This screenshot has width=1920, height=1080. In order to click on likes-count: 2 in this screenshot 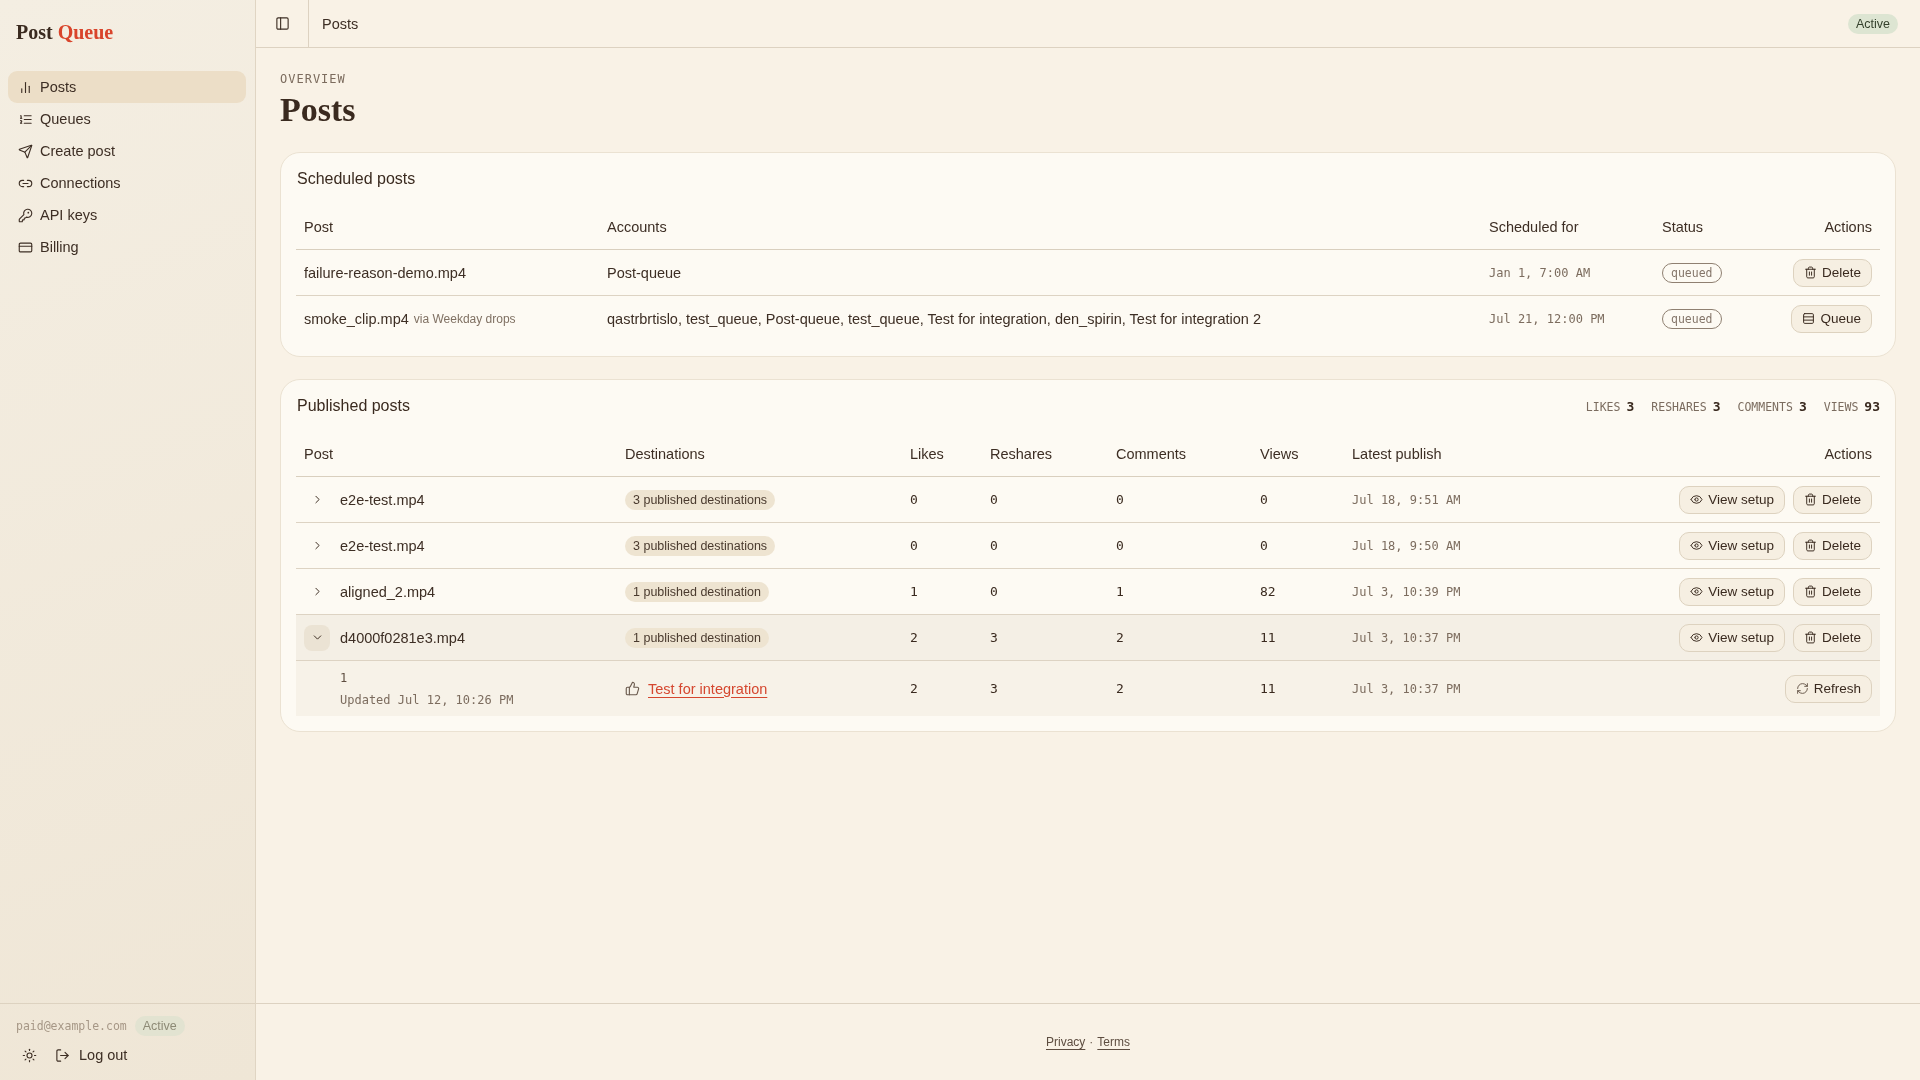, I will do `click(914, 688)`.